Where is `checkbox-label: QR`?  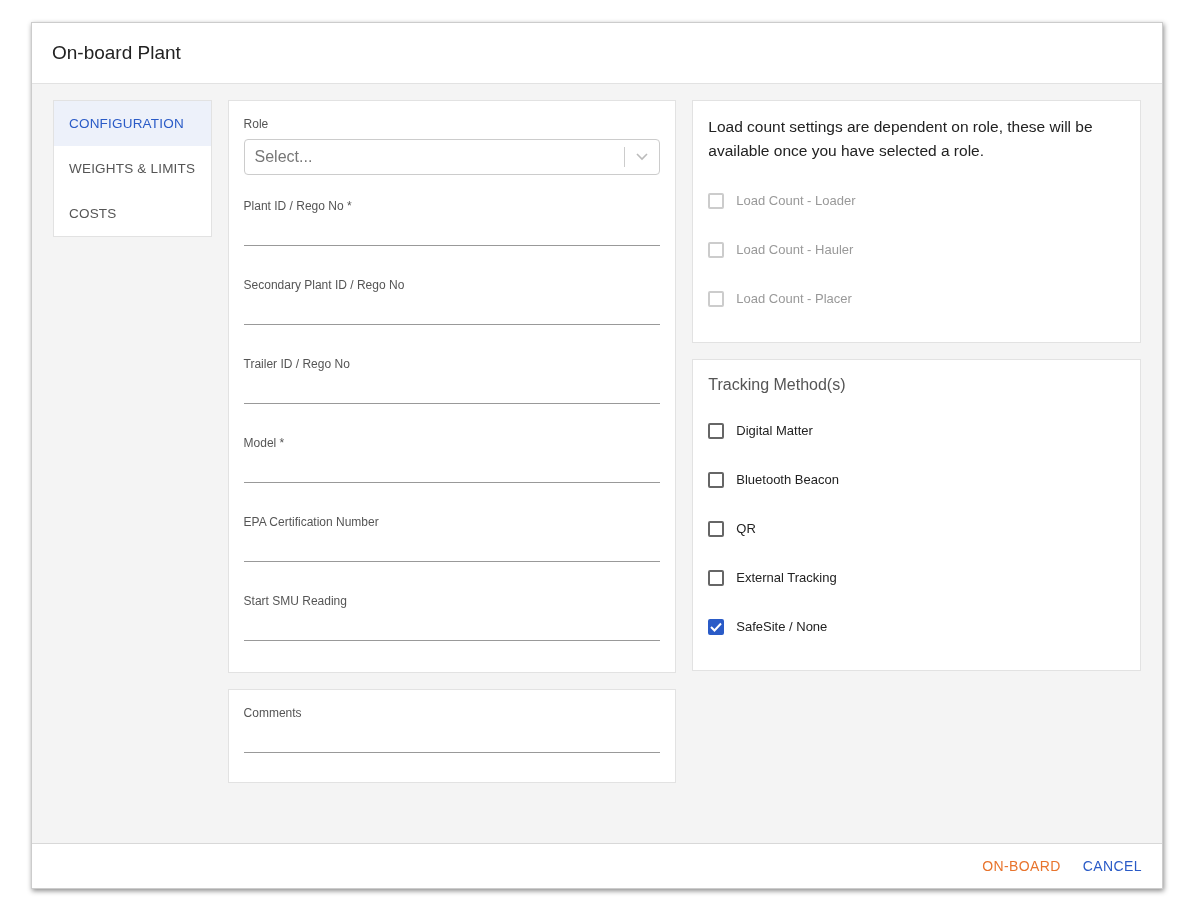 checkbox-label: QR is located at coordinates (746, 528).